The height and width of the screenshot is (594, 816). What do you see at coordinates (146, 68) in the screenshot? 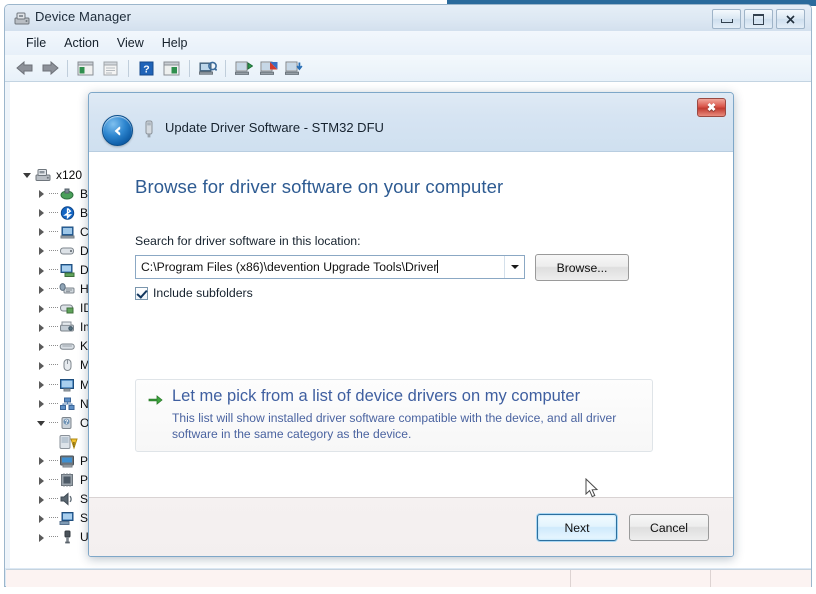
I see `help-icon: ?` at bounding box center [146, 68].